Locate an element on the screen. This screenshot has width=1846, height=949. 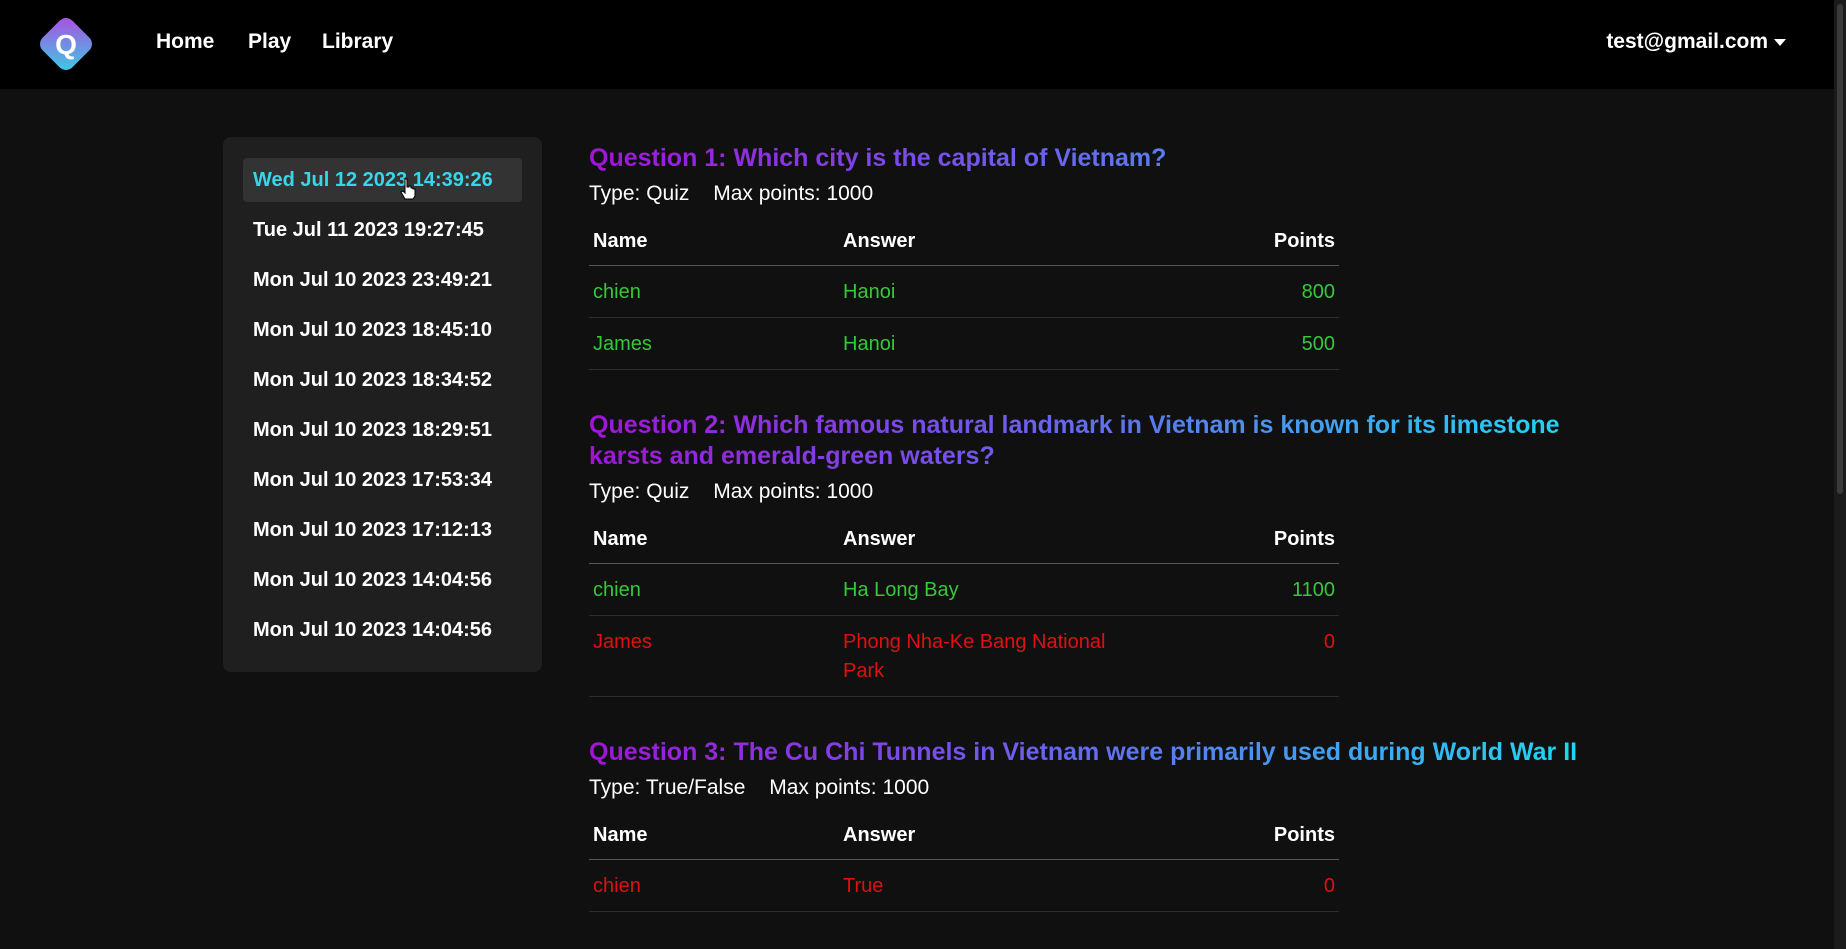
session-item: Mon Jul 10 2023 18:34:52 is located at coordinates (382, 380).